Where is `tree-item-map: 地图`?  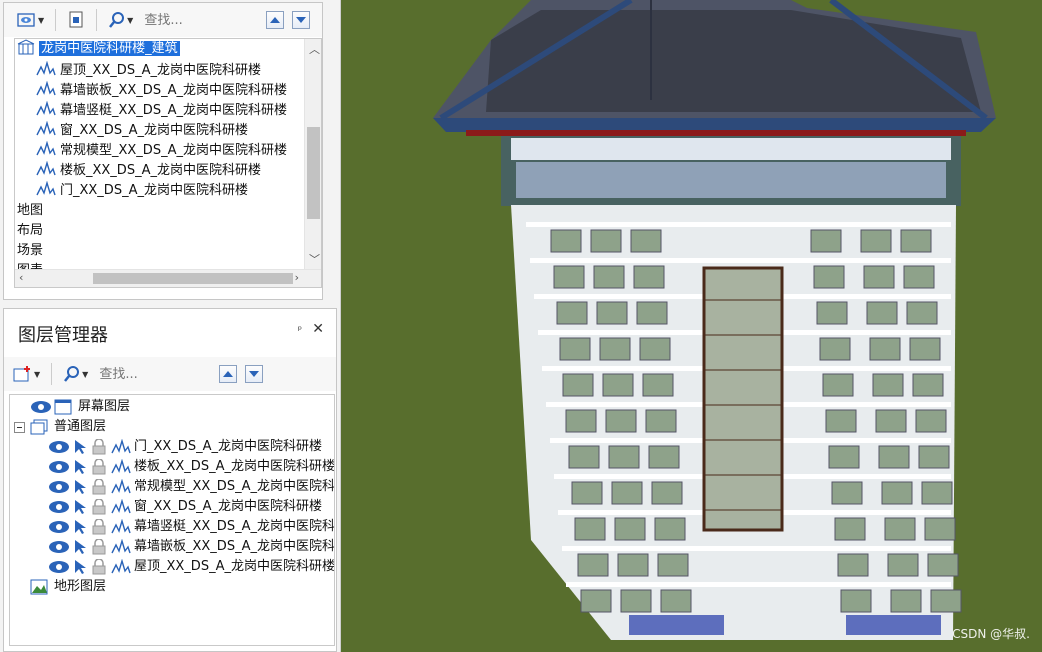
tree-item-map: 地图 is located at coordinates (30, 211).